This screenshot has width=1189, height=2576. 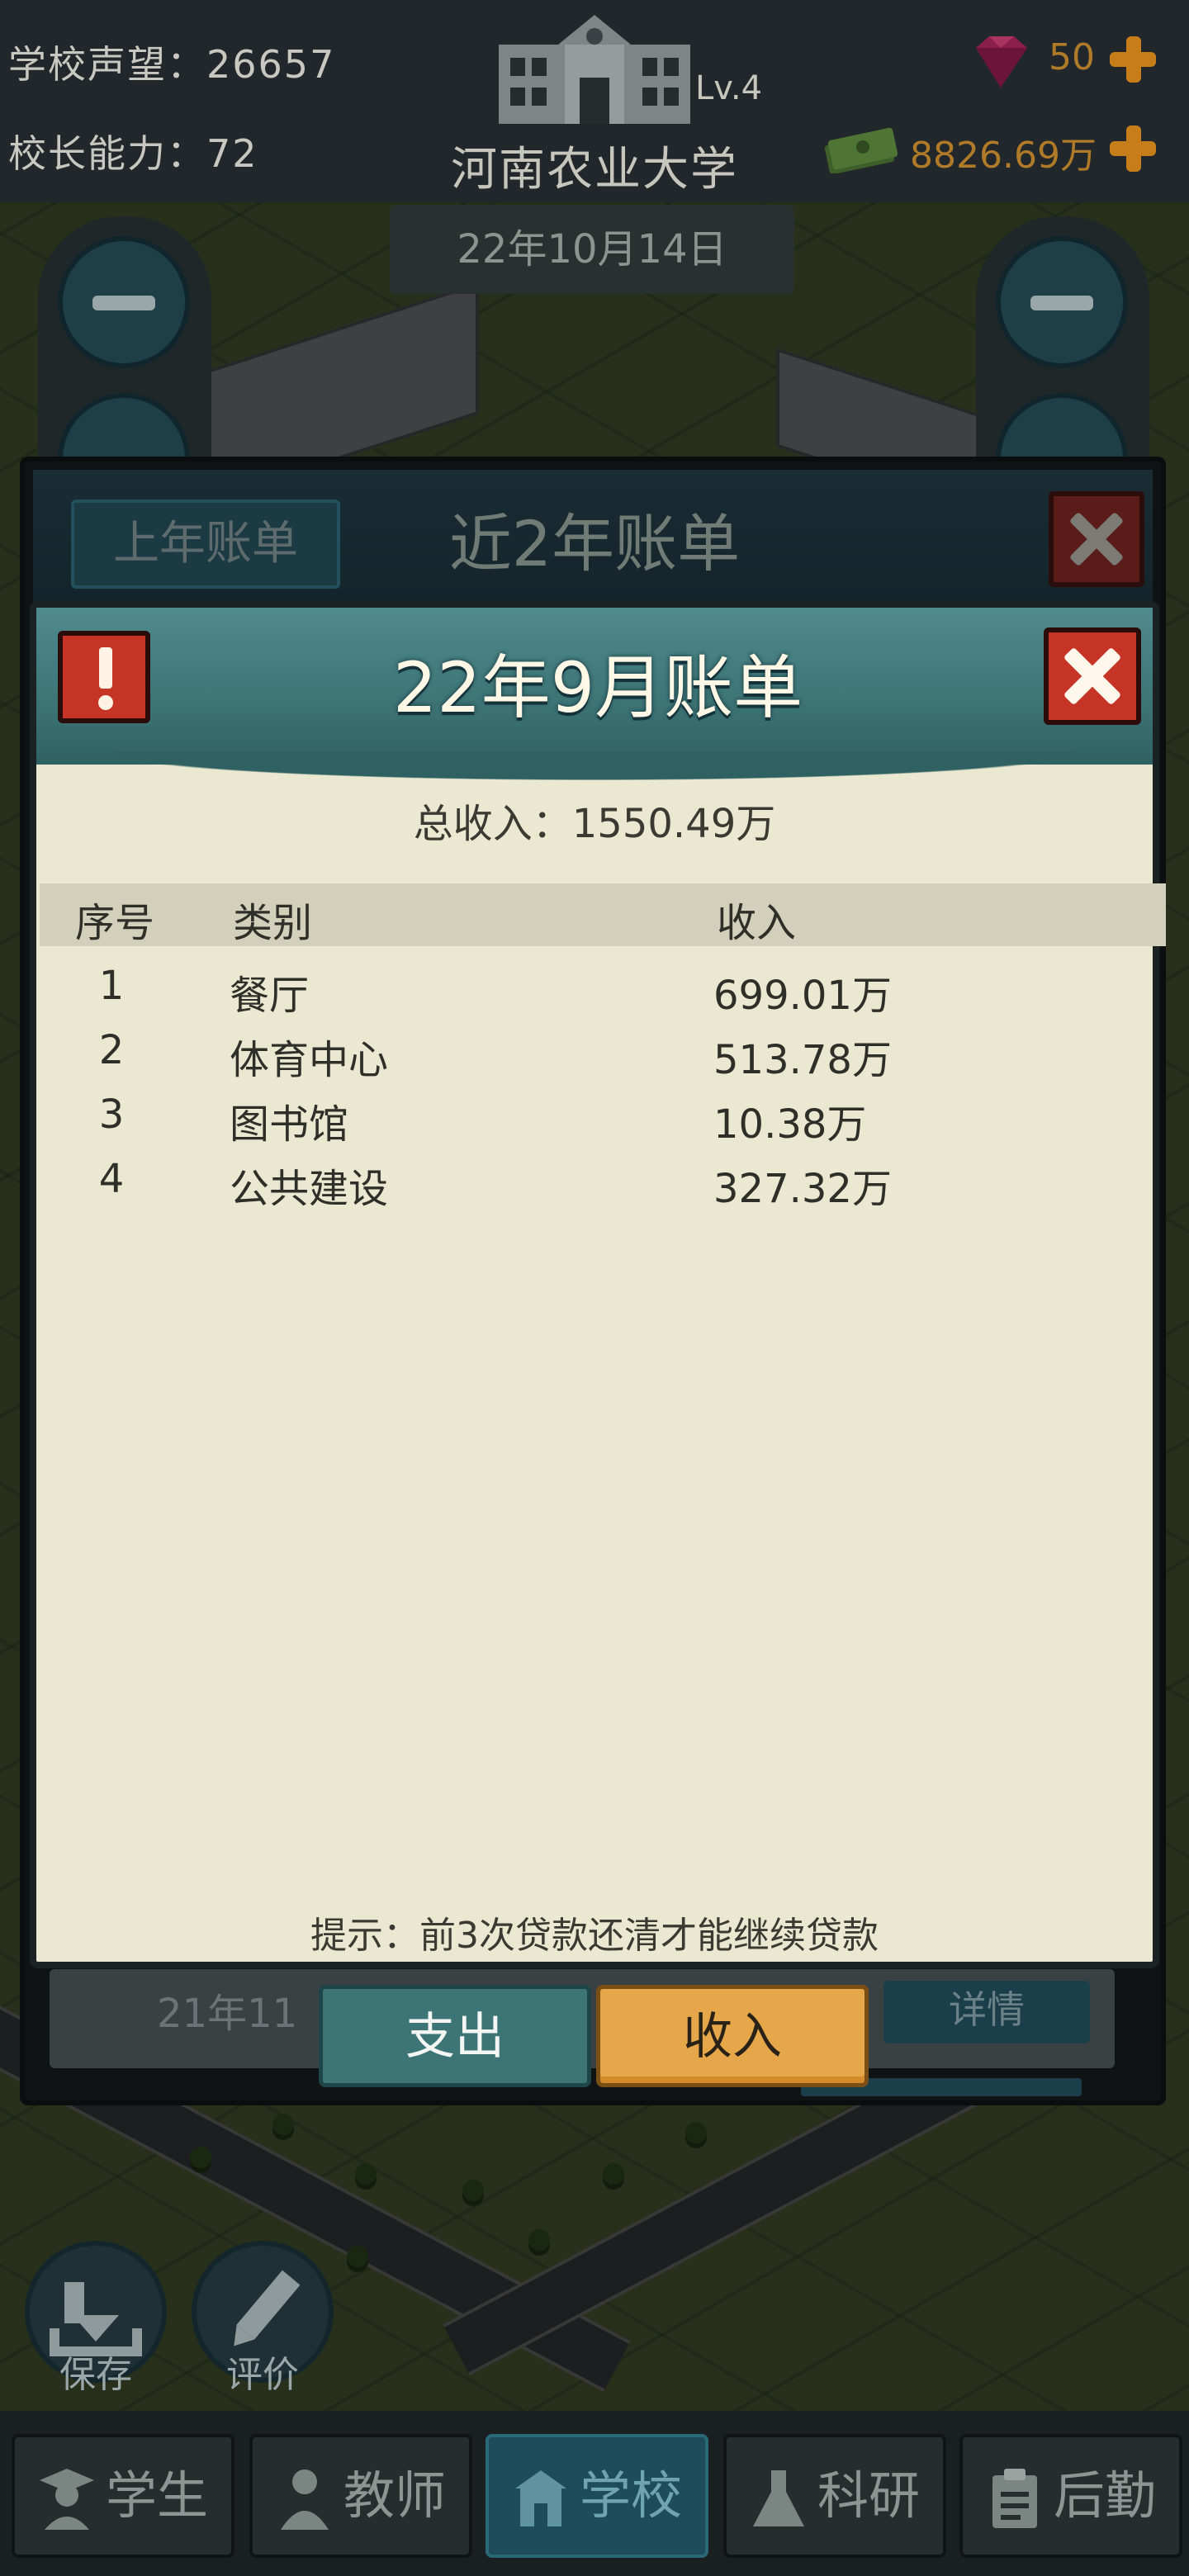 What do you see at coordinates (107, 153) in the screenshot?
I see `ability-label: 校长能力：` at bounding box center [107, 153].